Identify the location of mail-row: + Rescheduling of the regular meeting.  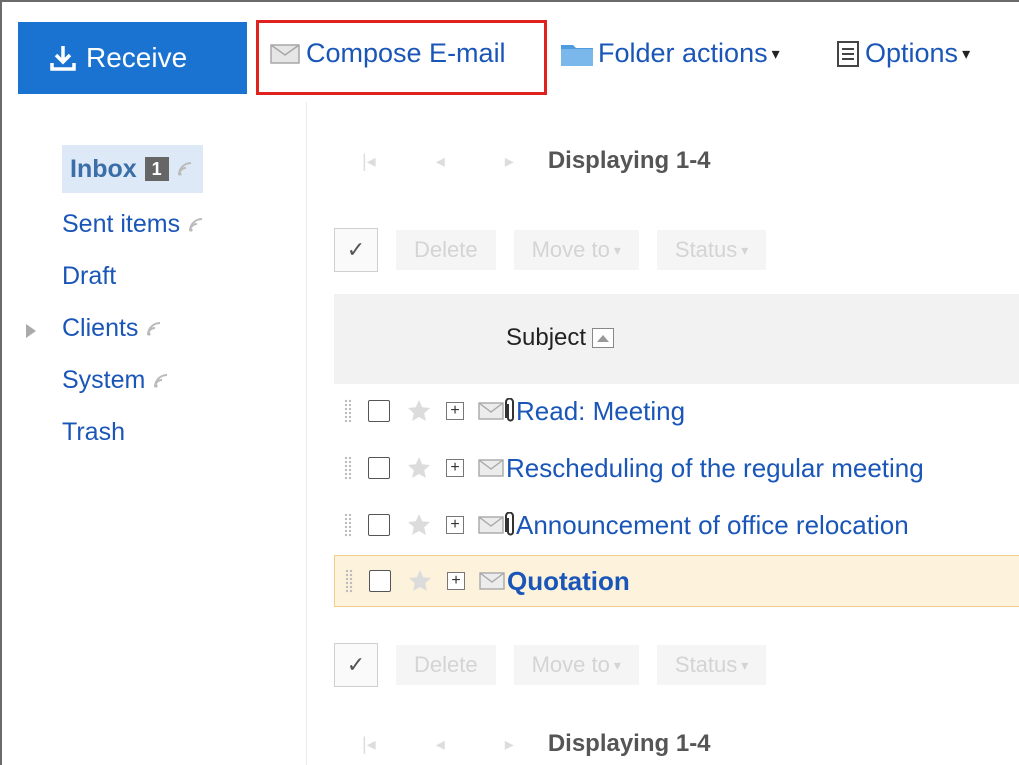
(676, 468).